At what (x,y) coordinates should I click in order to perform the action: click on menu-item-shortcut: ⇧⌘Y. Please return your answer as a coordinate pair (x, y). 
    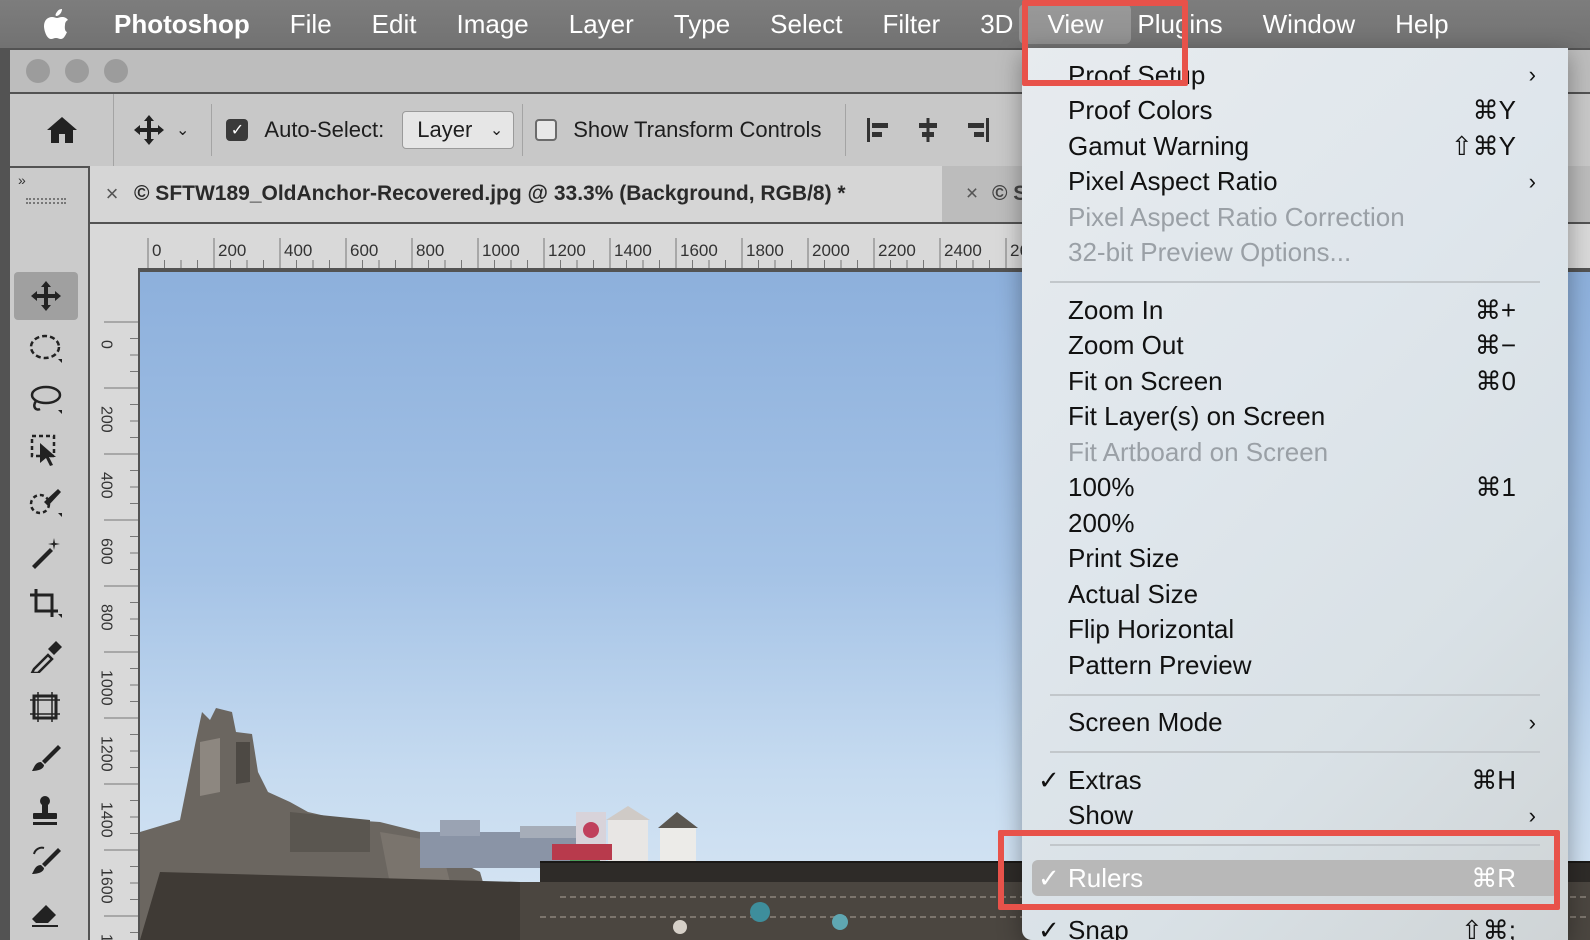
    Looking at the image, I should click on (1483, 145).